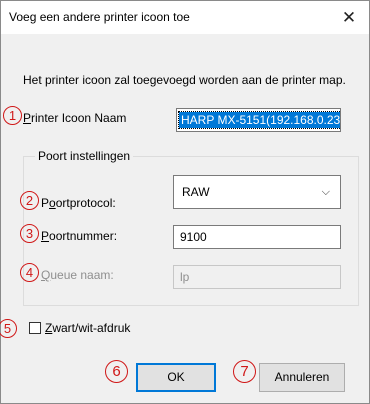 The height and width of the screenshot is (404, 370). Describe the element at coordinates (12, 115) in the screenshot. I see `marker-1: 1` at that location.